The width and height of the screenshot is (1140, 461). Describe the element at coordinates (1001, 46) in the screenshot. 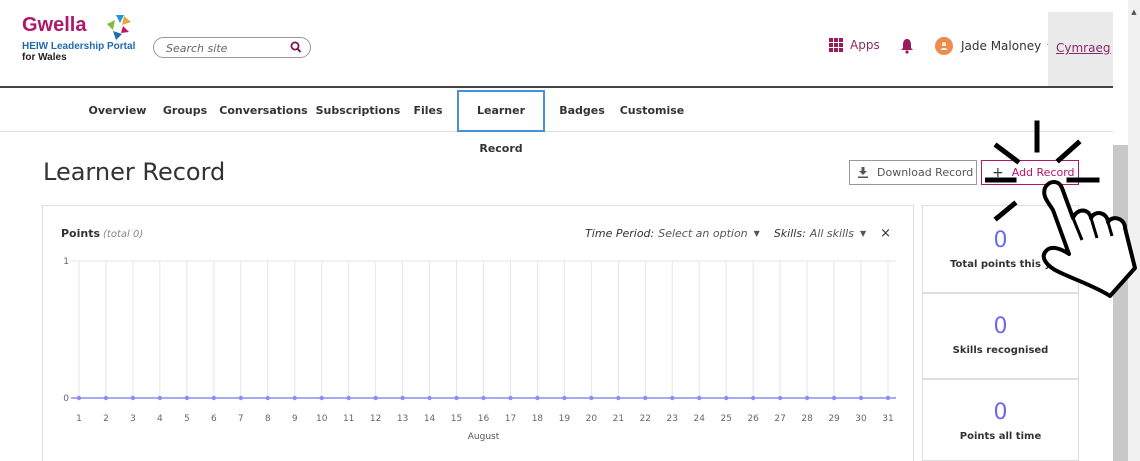

I see `user-name: Jade Maloney` at that location.